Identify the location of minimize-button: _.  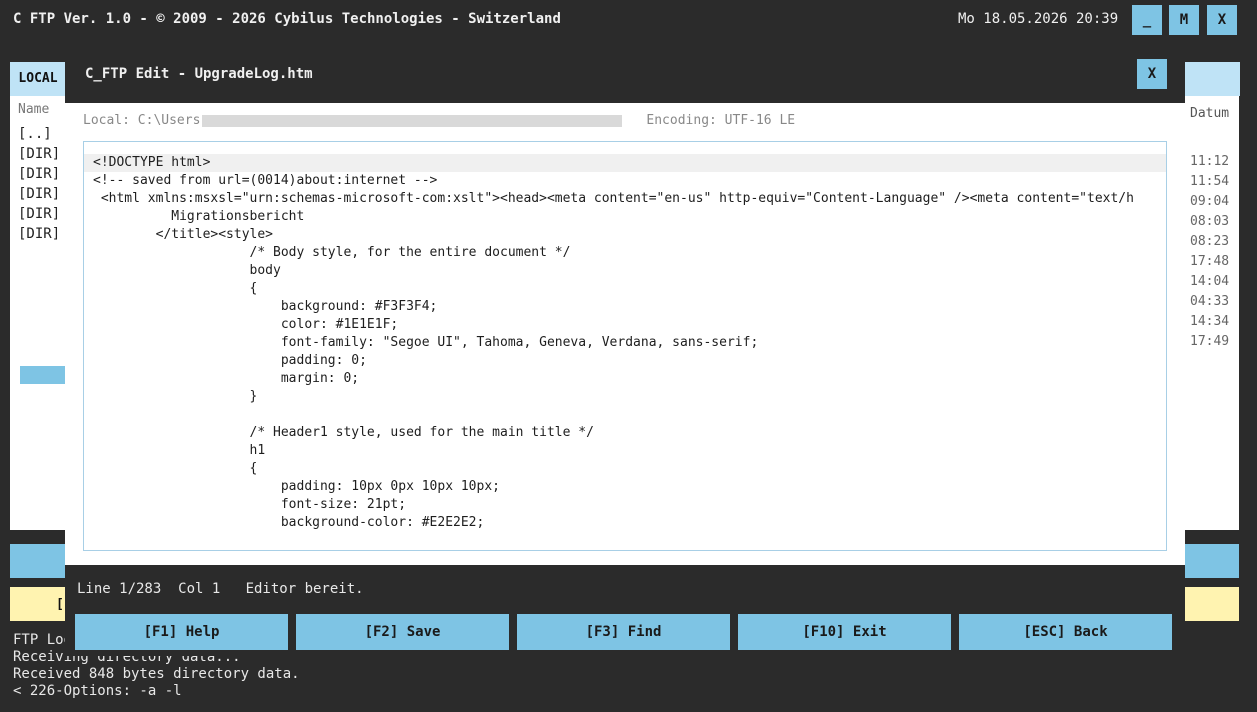
(1147, 20).